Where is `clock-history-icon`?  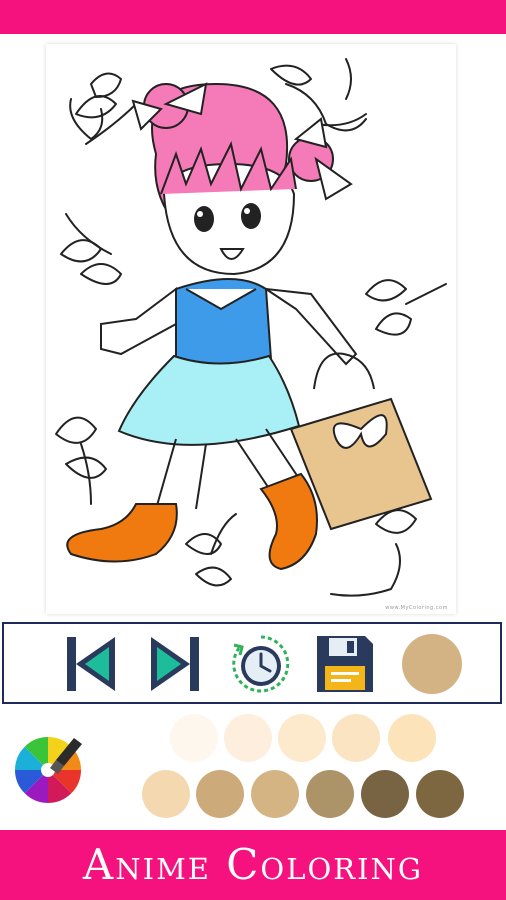 clock-history-icon is located at coordinates (261, 664).